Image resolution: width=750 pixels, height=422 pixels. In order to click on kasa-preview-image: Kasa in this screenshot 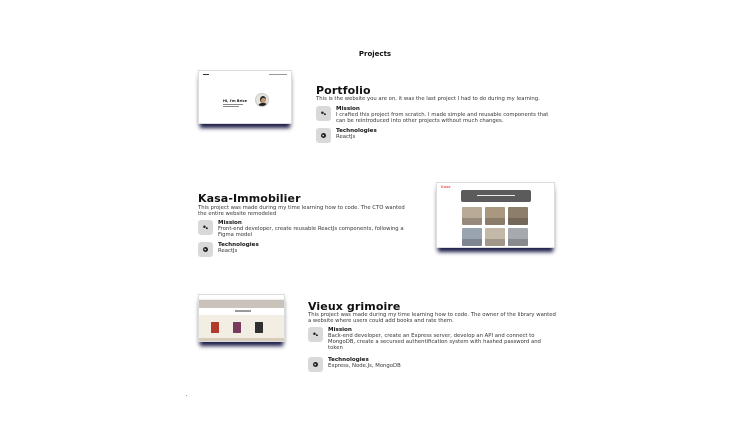, I will do `click(495, 215)`.